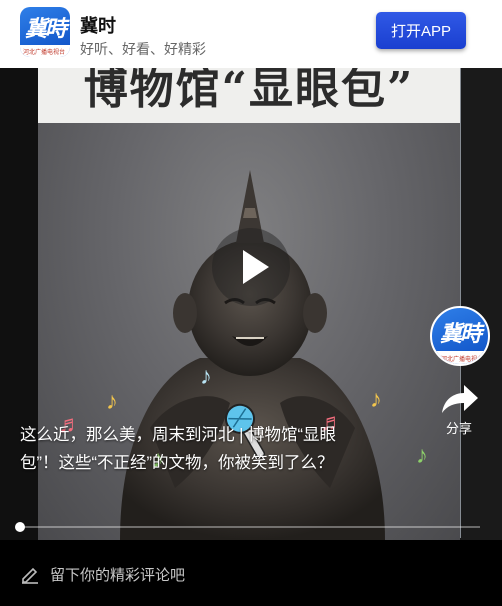 The image size is (502, 606). What do you see at coordinates (251, 573) in the screenshot?
I see `comment-bar: 留下你的精彩评论吧` at bounding box center [251, 573].